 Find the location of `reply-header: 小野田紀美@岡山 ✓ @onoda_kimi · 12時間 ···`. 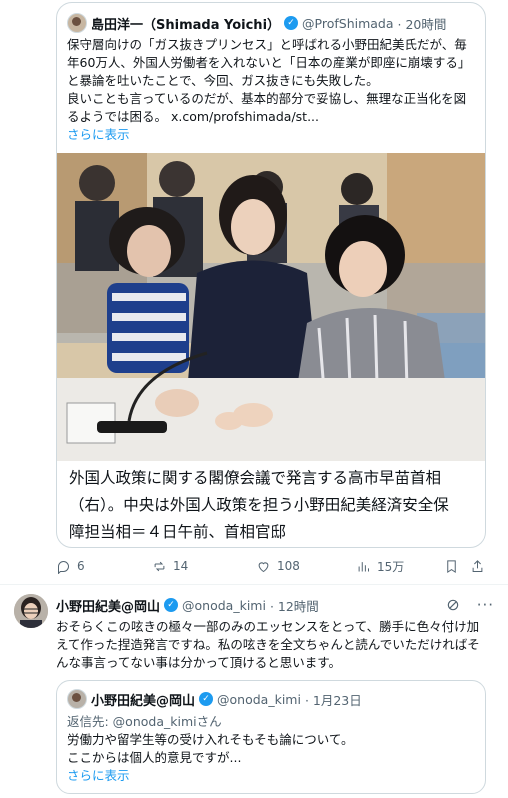

reply-header: 小野田紀美@岡山 ✓ @onoda_kimi · 12時間 ··· is located at coordinates (275, 605).